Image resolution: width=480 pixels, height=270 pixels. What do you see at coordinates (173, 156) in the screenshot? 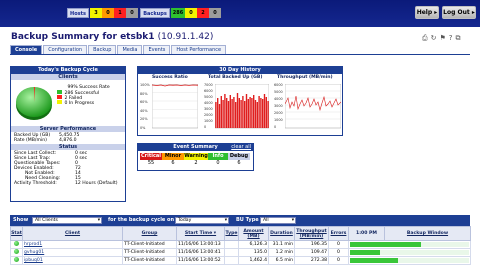
I see `minor-label: Minor` at bounding box center [173, 156].